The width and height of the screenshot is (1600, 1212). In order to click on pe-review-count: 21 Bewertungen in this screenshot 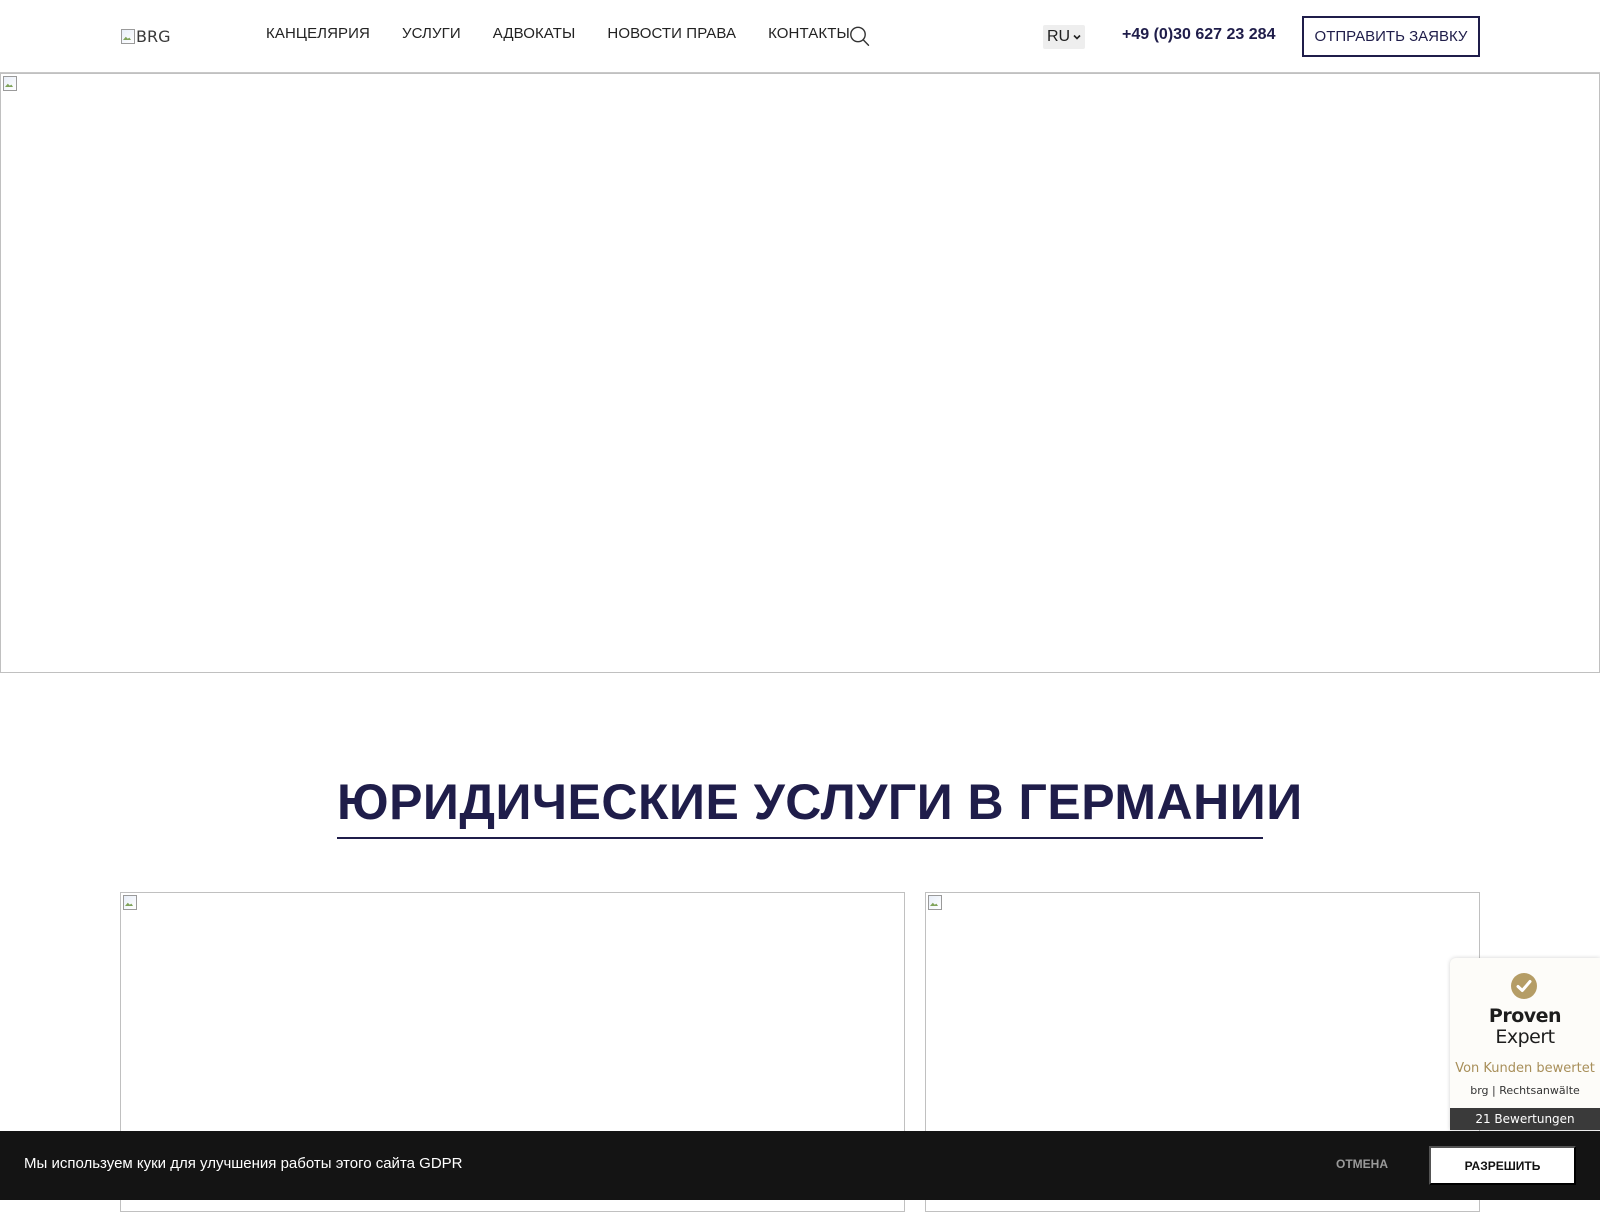, I will do `click(1525, 1119)`.